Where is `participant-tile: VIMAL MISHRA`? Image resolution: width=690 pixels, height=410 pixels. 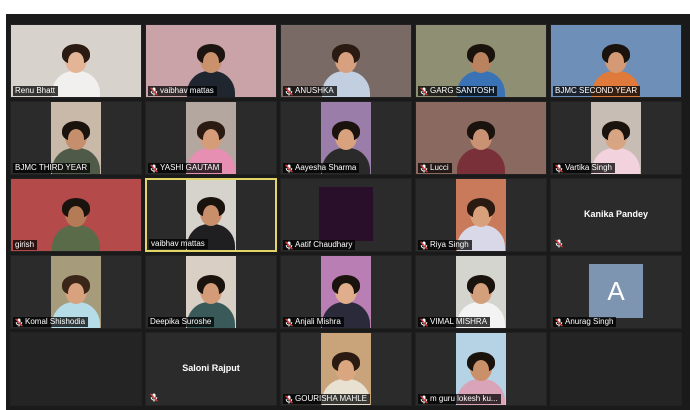
participant-tile: VIMAL MISHRA is located at coordinates (481, 292).